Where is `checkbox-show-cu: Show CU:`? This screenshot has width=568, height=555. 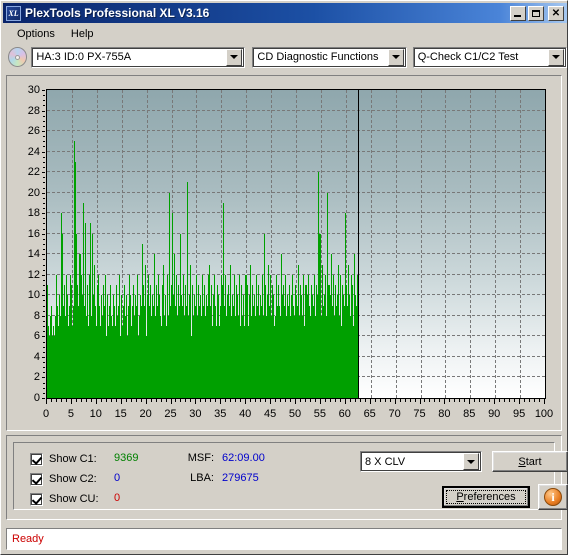 checkbox-show-cu: Show CU: is located at coordinates (64, 499).